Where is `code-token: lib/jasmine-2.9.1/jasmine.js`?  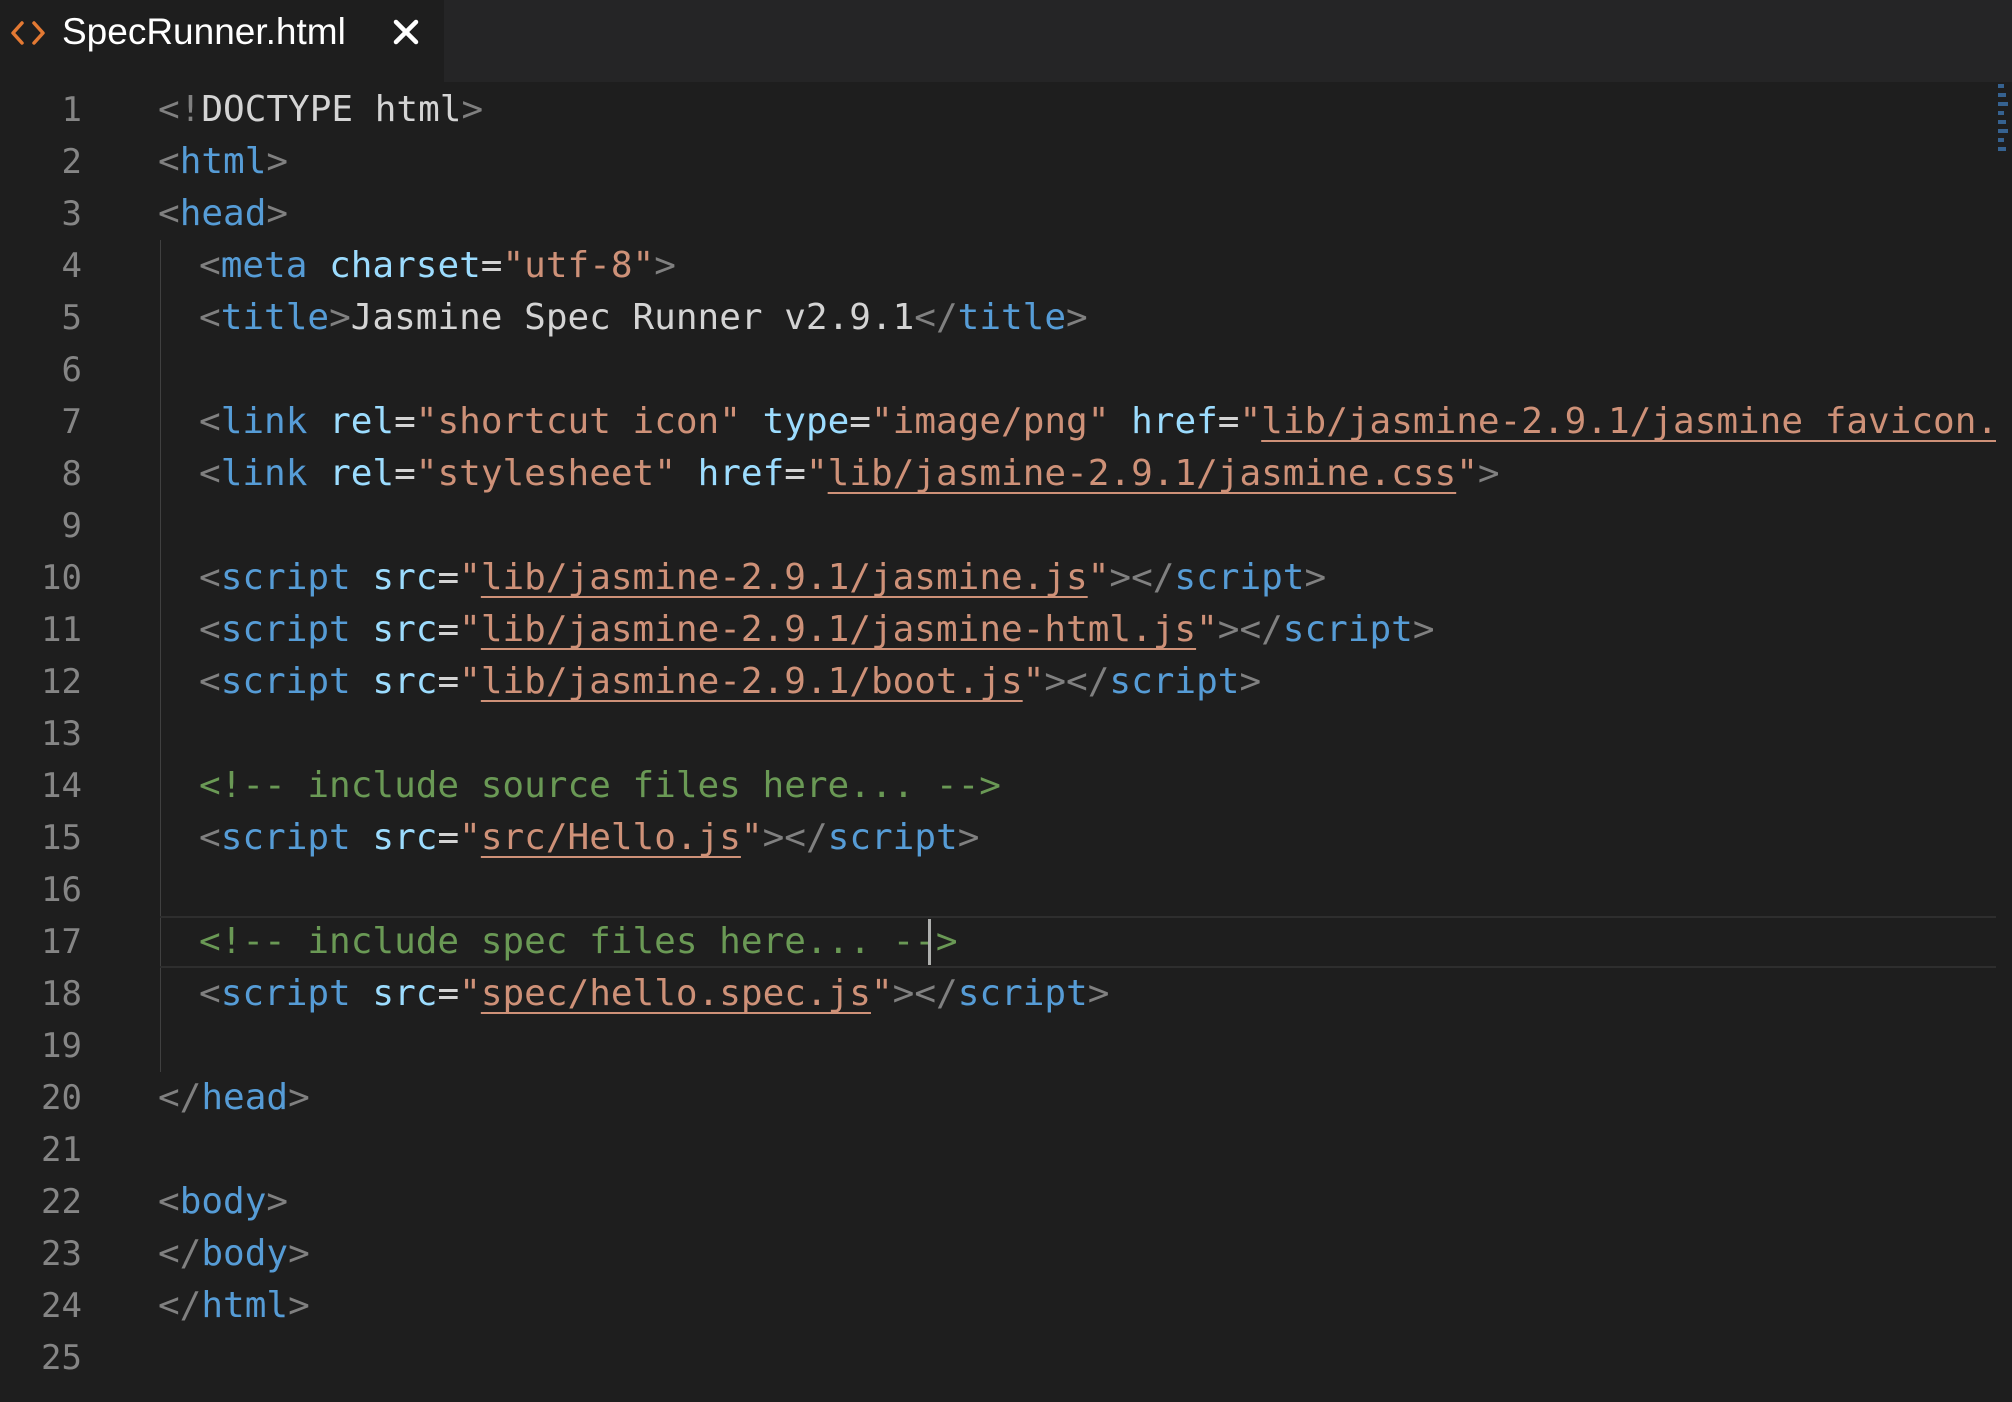 code-token: lib/jasmine-2.9.1/jasmine.js is located at coordinates (784, 577).